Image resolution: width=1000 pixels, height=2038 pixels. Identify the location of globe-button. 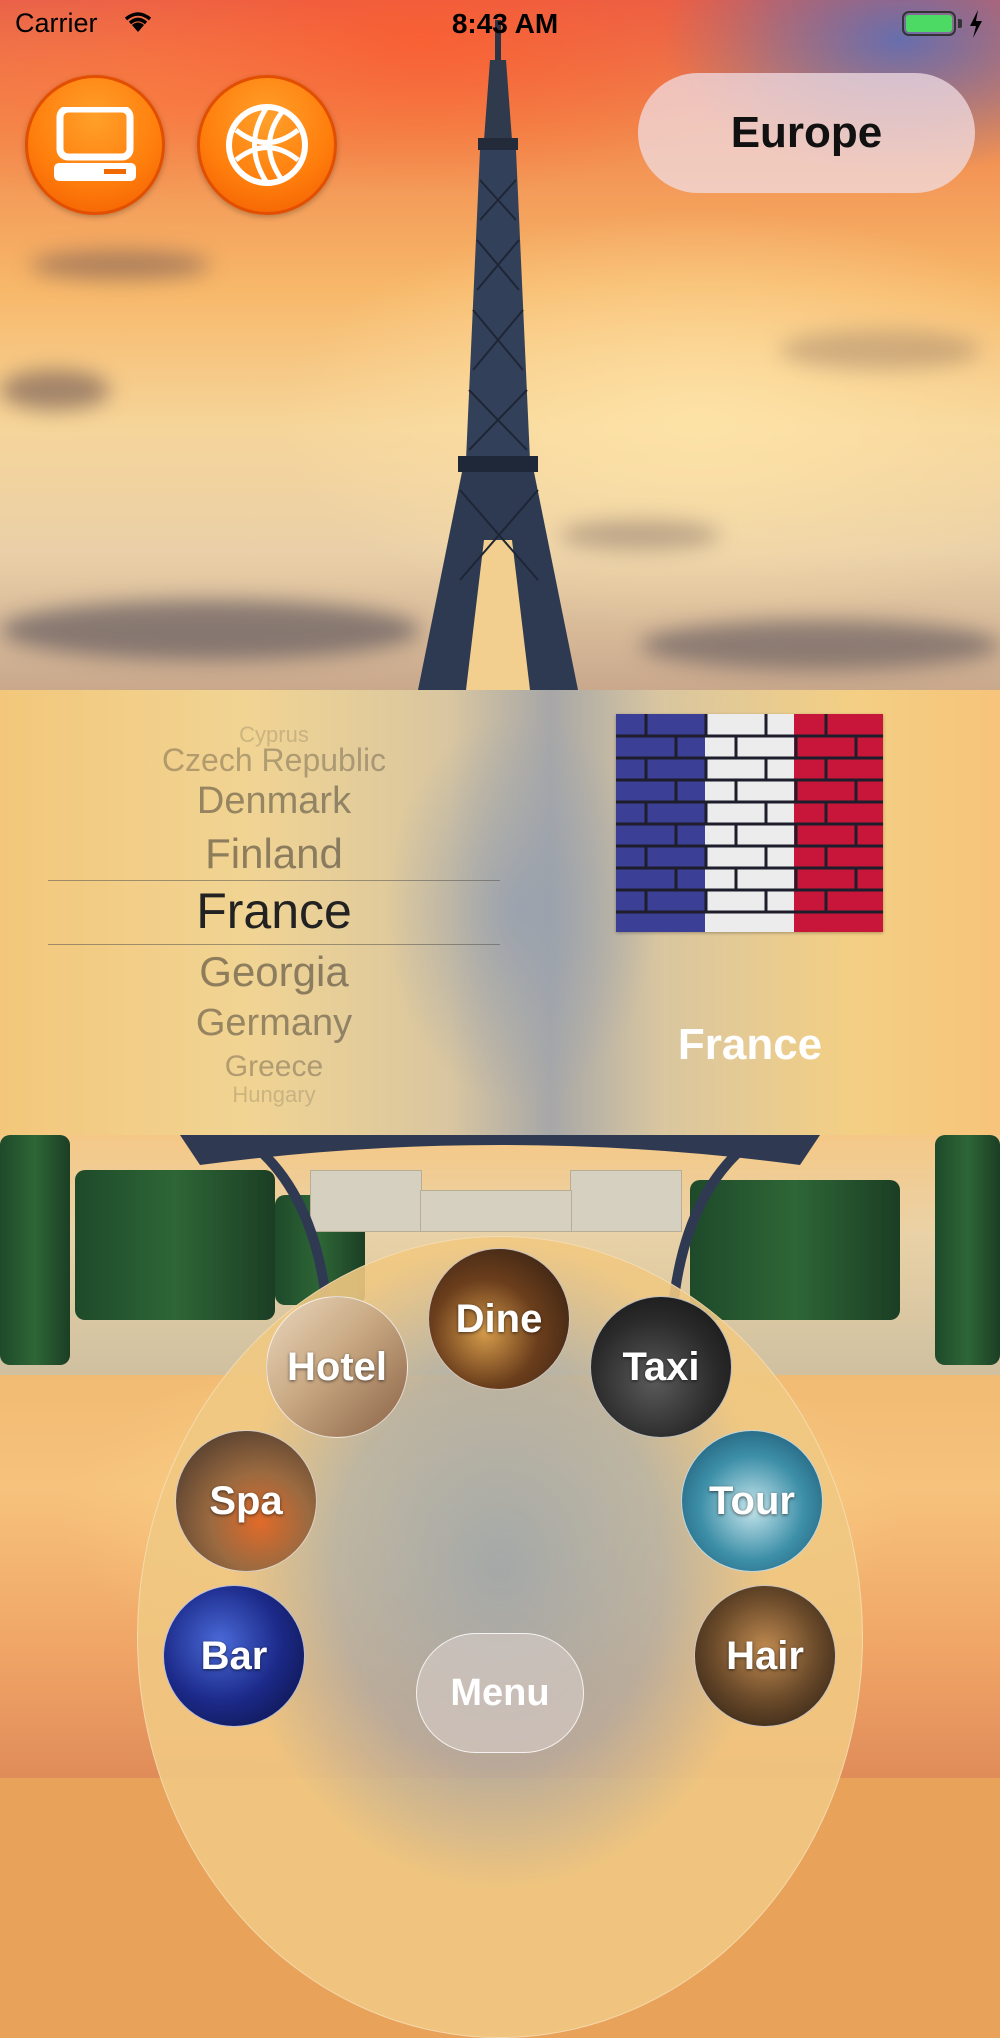
(267, 145).